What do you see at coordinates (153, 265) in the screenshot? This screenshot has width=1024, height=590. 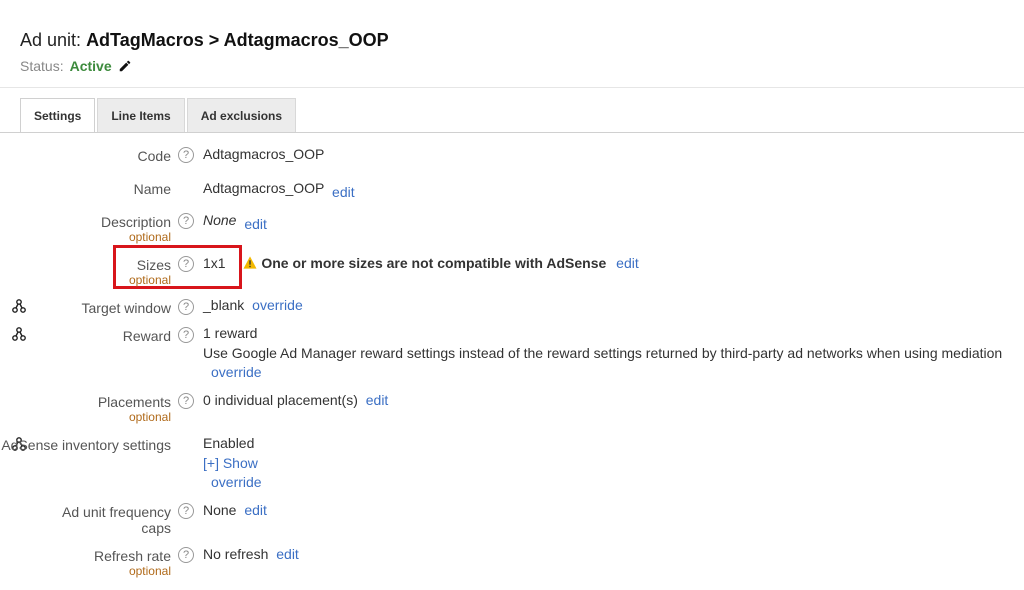 I see `sizes-label-text: Sizes` at bounding box center [153, 265].